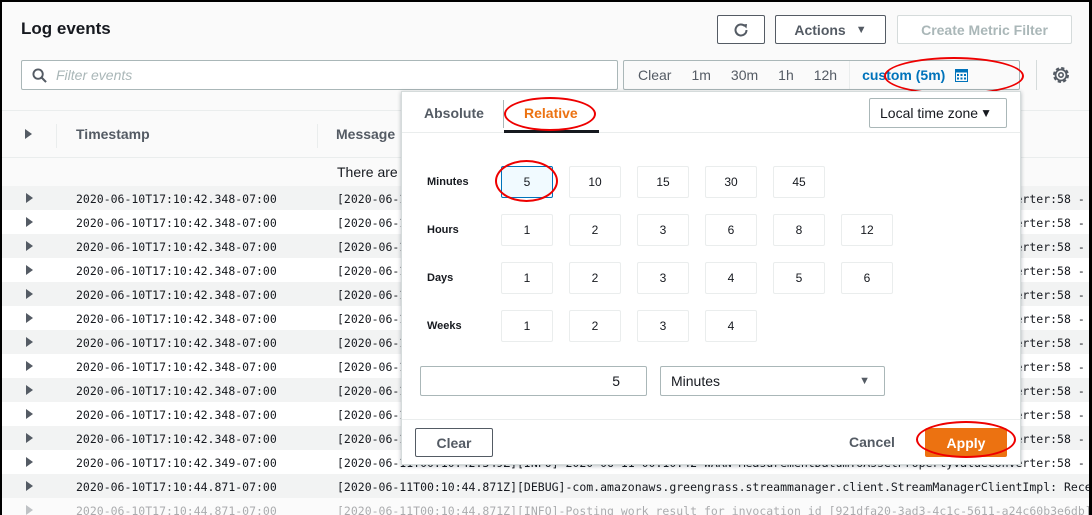 Image resolution: width=1092 pixels, height=515 pixels. Describe the element at coordinates (176, 463) in the screenshot. I see `row-timestamp: 2020-06-10T17:10:42.349-07:00` at that location.